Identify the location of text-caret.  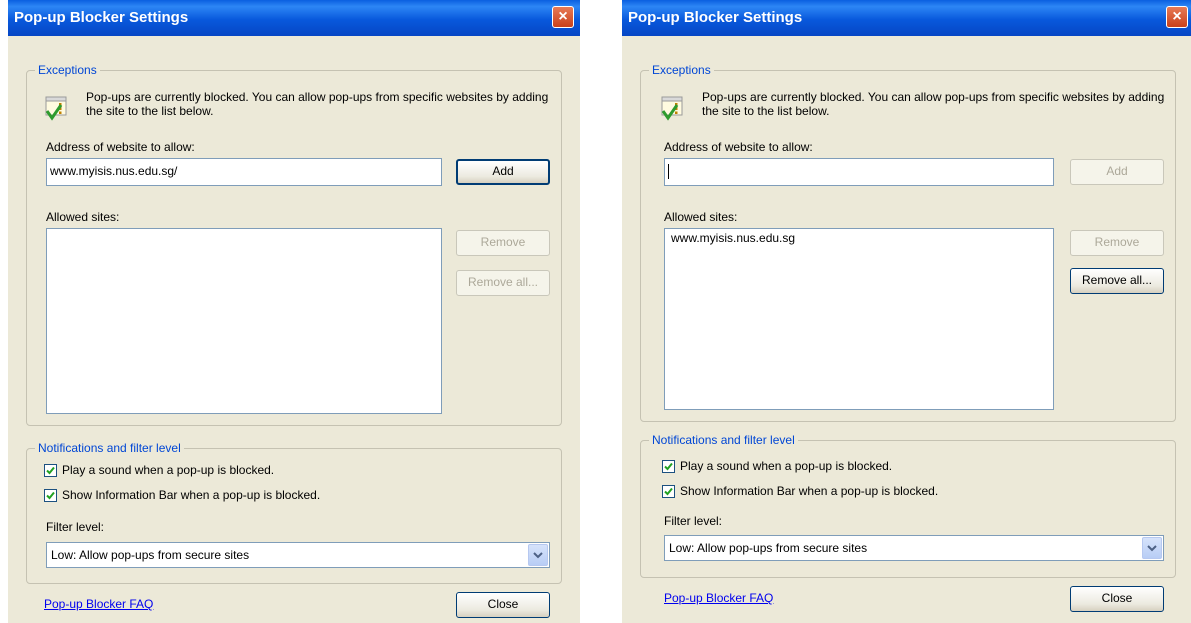
(668, 172).